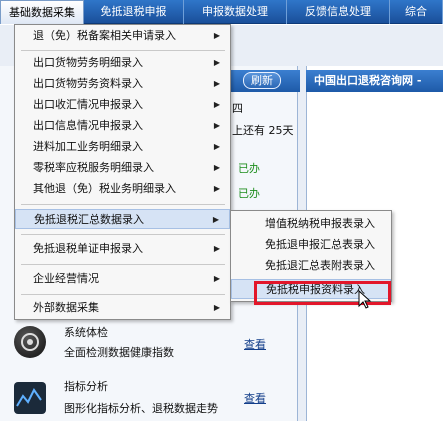 This screenshot has height=421, width=443. I want to click on menu-item-label: 其他退（免）税业务明细录入, so click(104, 188).